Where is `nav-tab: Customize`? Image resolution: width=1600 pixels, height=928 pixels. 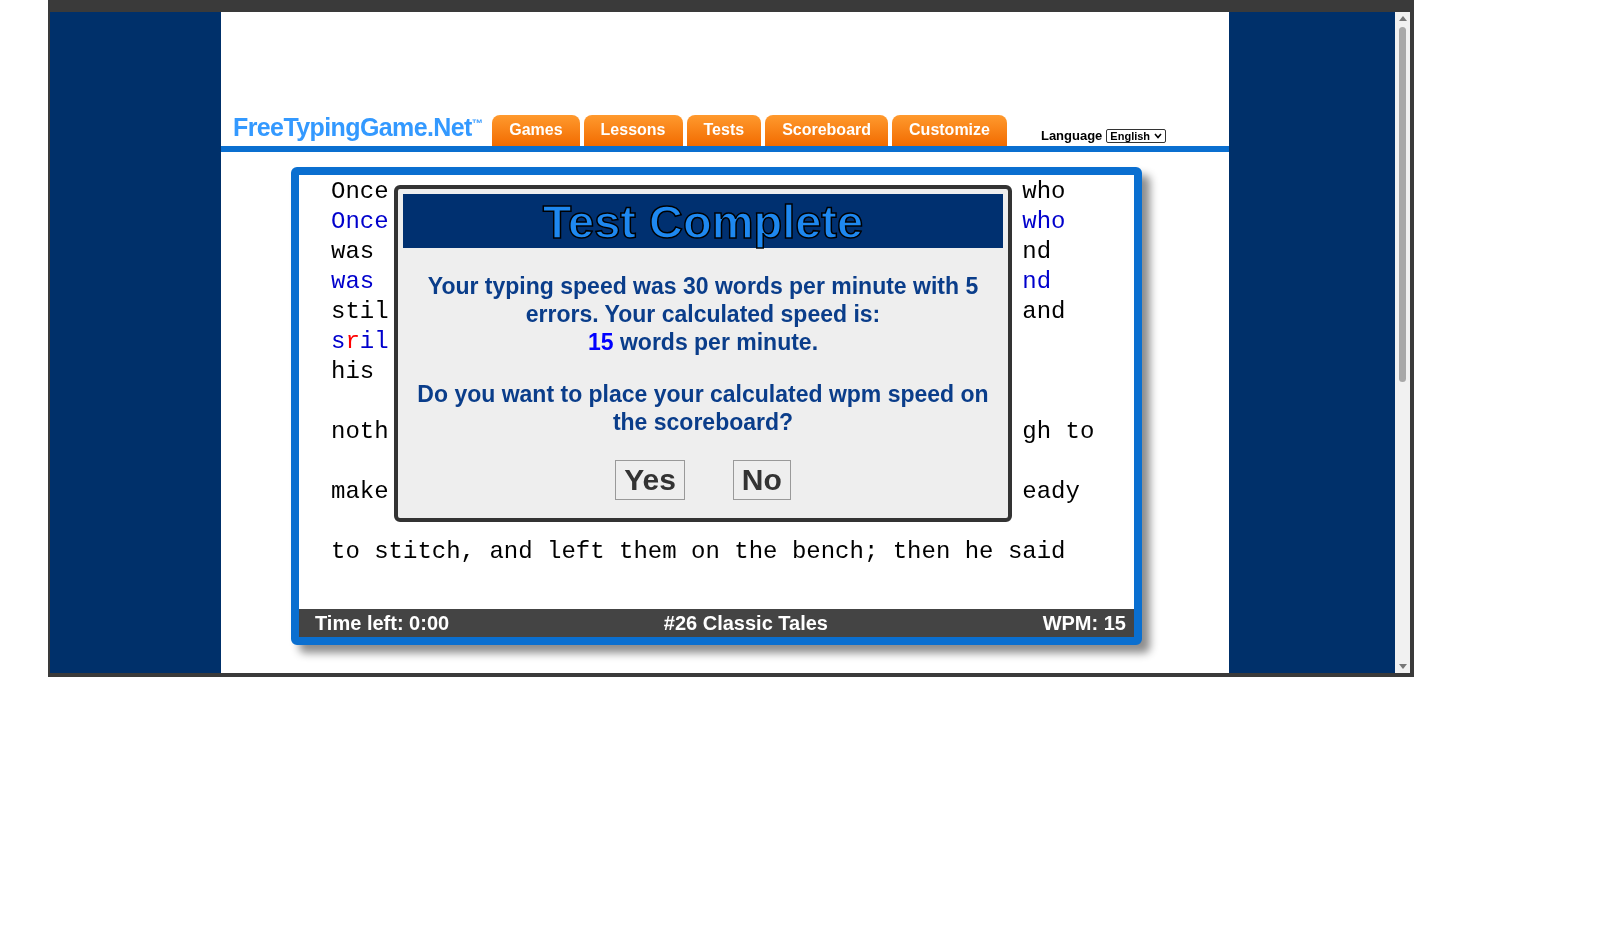
nav-tab: Customize is located at coordinates (949, 130).